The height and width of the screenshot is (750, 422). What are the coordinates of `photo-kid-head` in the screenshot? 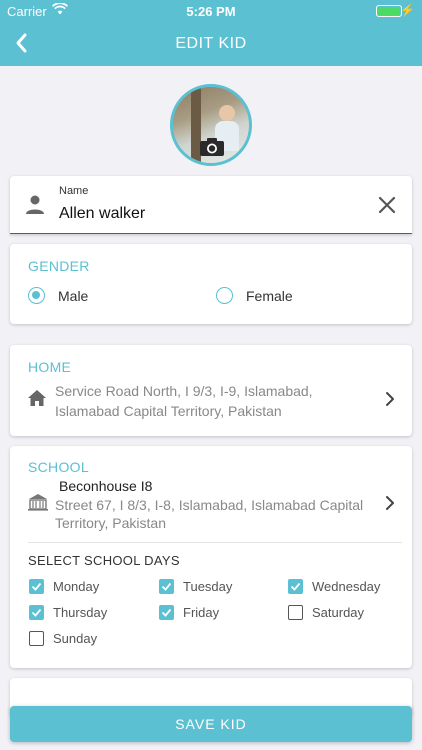 It's located at (227, 113).